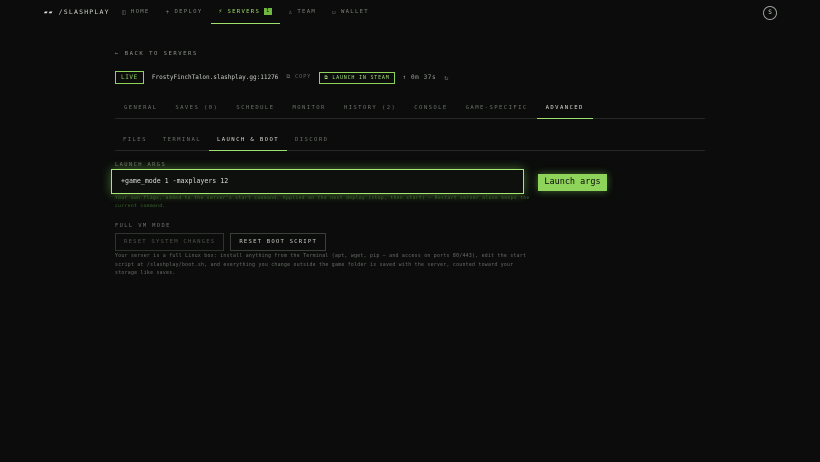 This screenshot has width=820, height=462. Describe the element at coordinates (572, 182) in the screenshot. I see `launch-args-button: Launch args` at that location.